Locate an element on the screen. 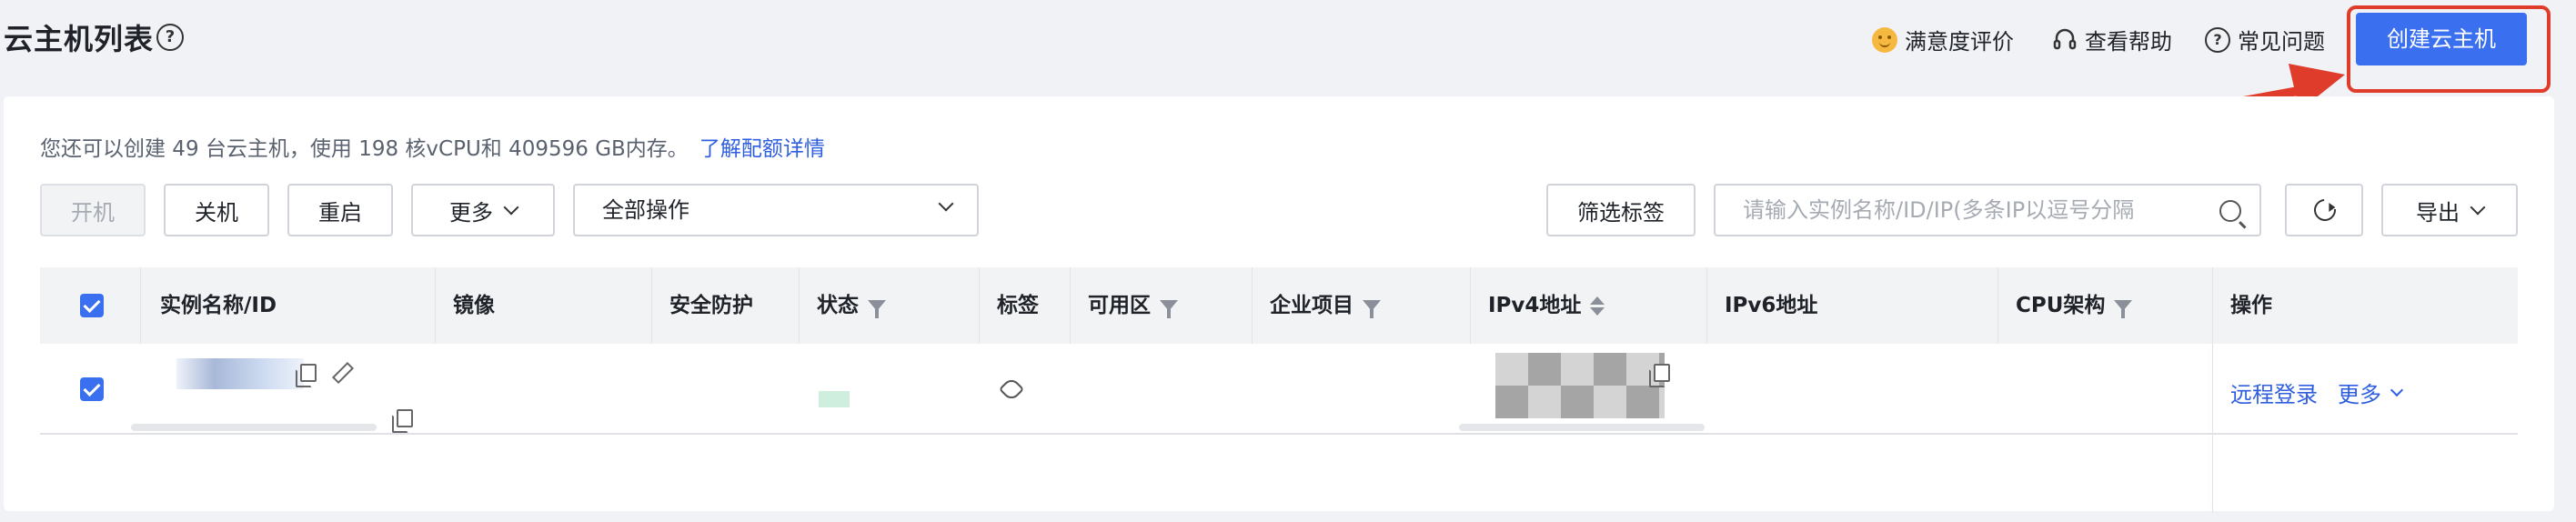 Image resolution: width=2576 pixels, height=522 pixels. column-security: 安全防护 is located at coordinates (711, 305).